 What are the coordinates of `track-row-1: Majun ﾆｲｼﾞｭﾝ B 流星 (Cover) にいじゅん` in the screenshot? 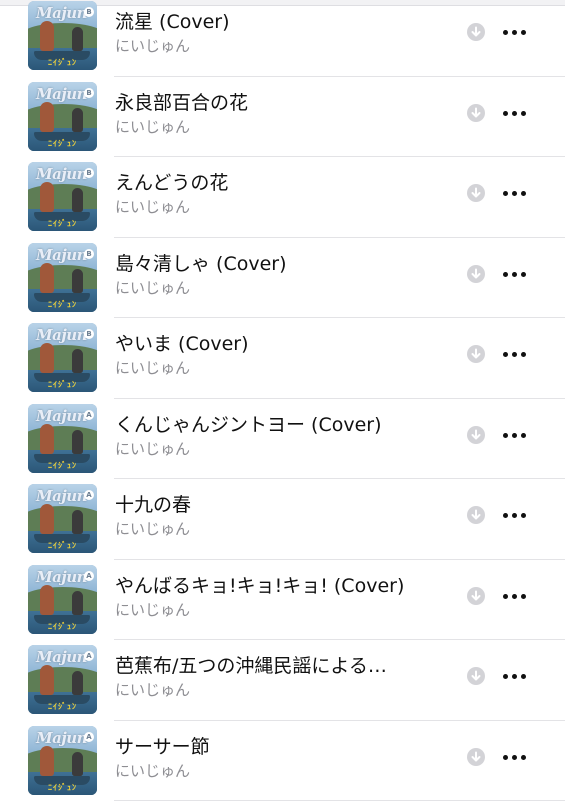 It's located at (282, 38).